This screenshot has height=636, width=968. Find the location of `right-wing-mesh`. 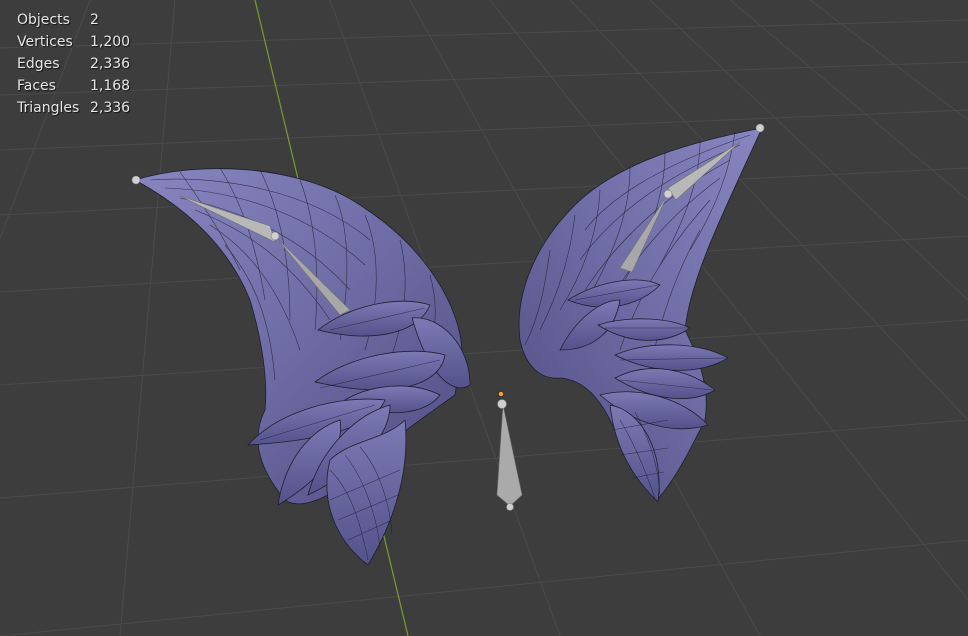

right-wing-mesh is located at coordinates (640, 315).